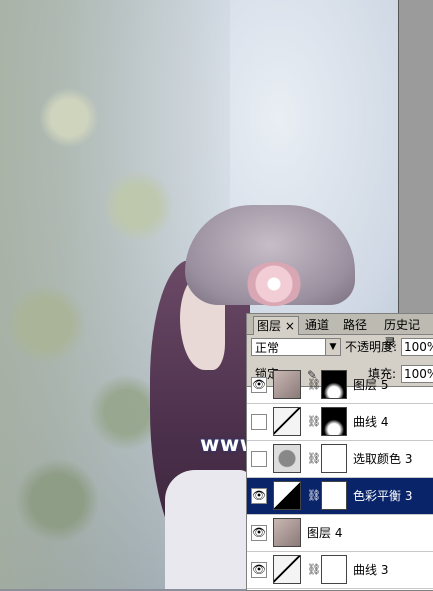 The width and height of the screenshot is (433, 591). I want to click on panel-tabs: 图层 × 通道 路径 历史记录, so click(340, 332).